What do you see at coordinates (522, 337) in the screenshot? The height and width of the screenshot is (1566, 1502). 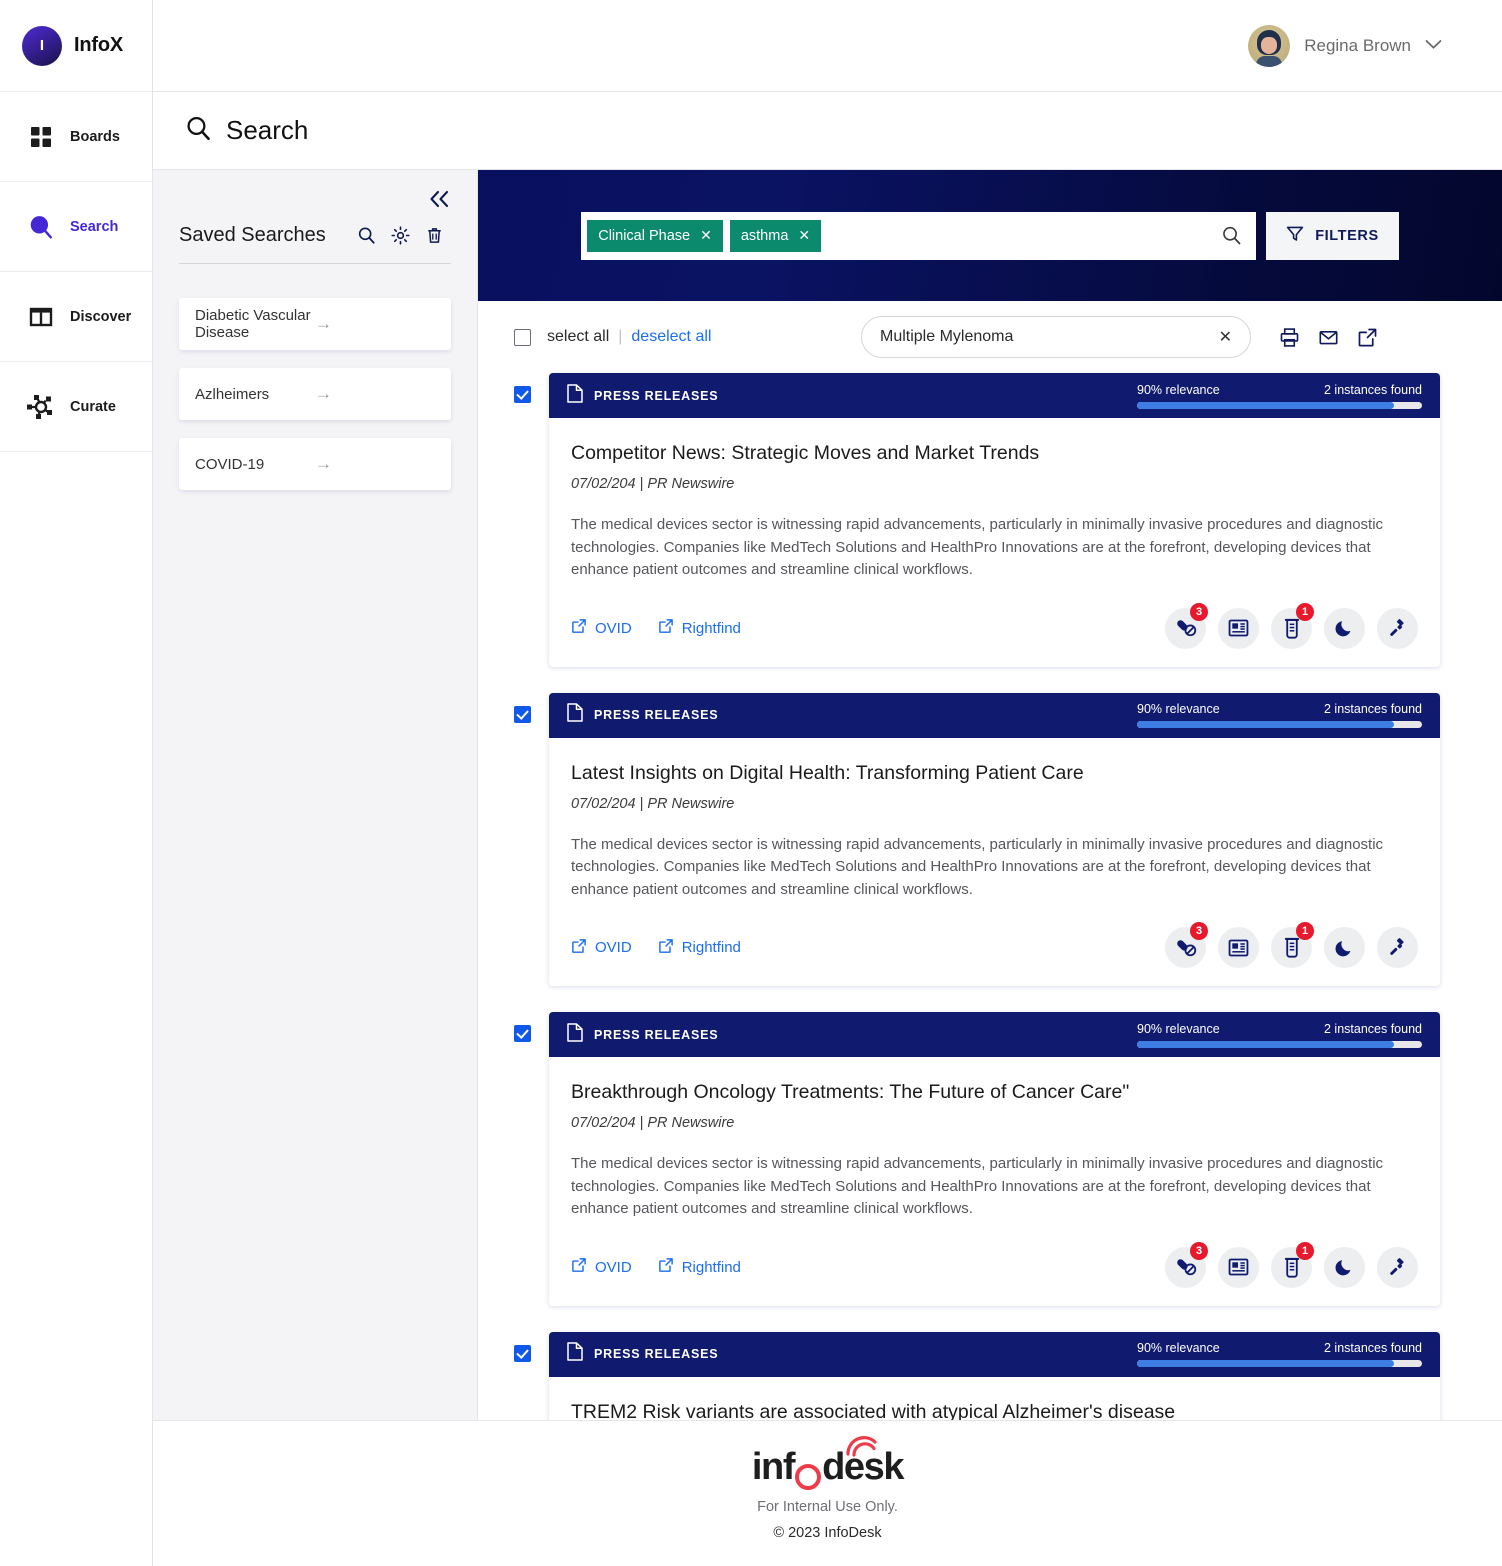 I see `select-all-checkbox` at bounding box center [522, 337].